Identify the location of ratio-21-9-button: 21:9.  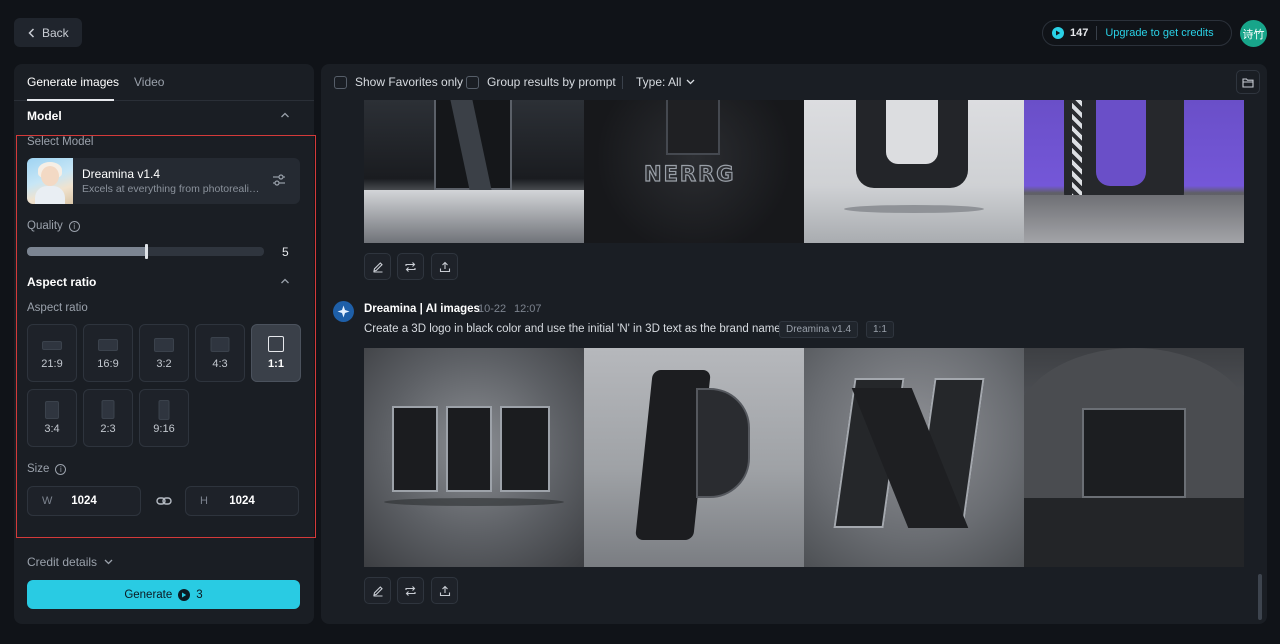
(52, 353).